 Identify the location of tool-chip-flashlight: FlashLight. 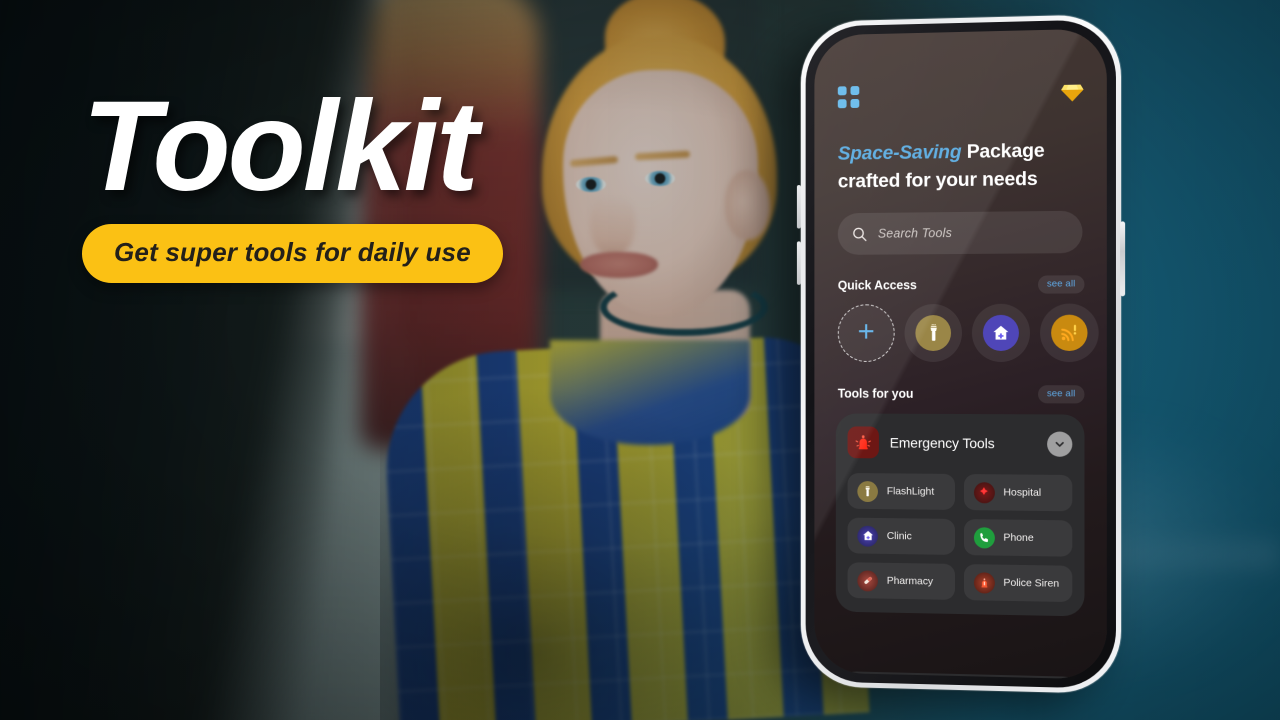
(901, 491).